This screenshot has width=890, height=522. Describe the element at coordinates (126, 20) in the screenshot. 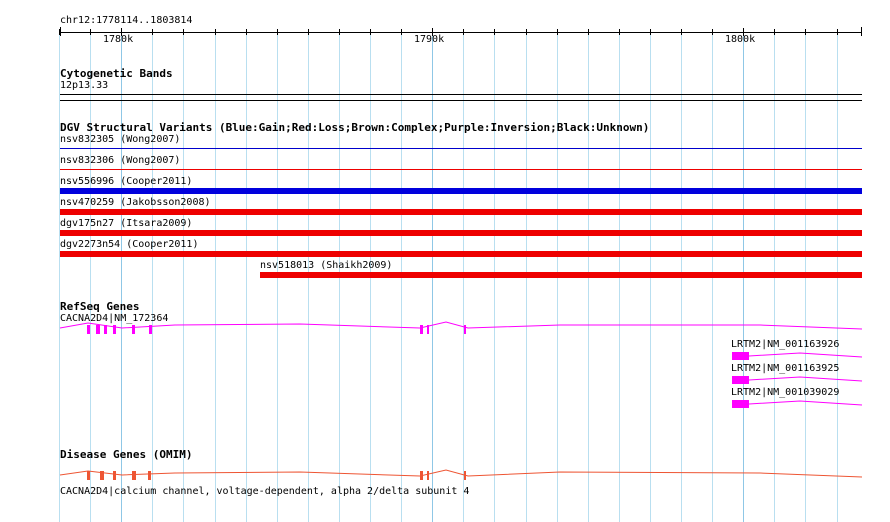

I see `region-label: chr12:1778114..1803814` at that location.